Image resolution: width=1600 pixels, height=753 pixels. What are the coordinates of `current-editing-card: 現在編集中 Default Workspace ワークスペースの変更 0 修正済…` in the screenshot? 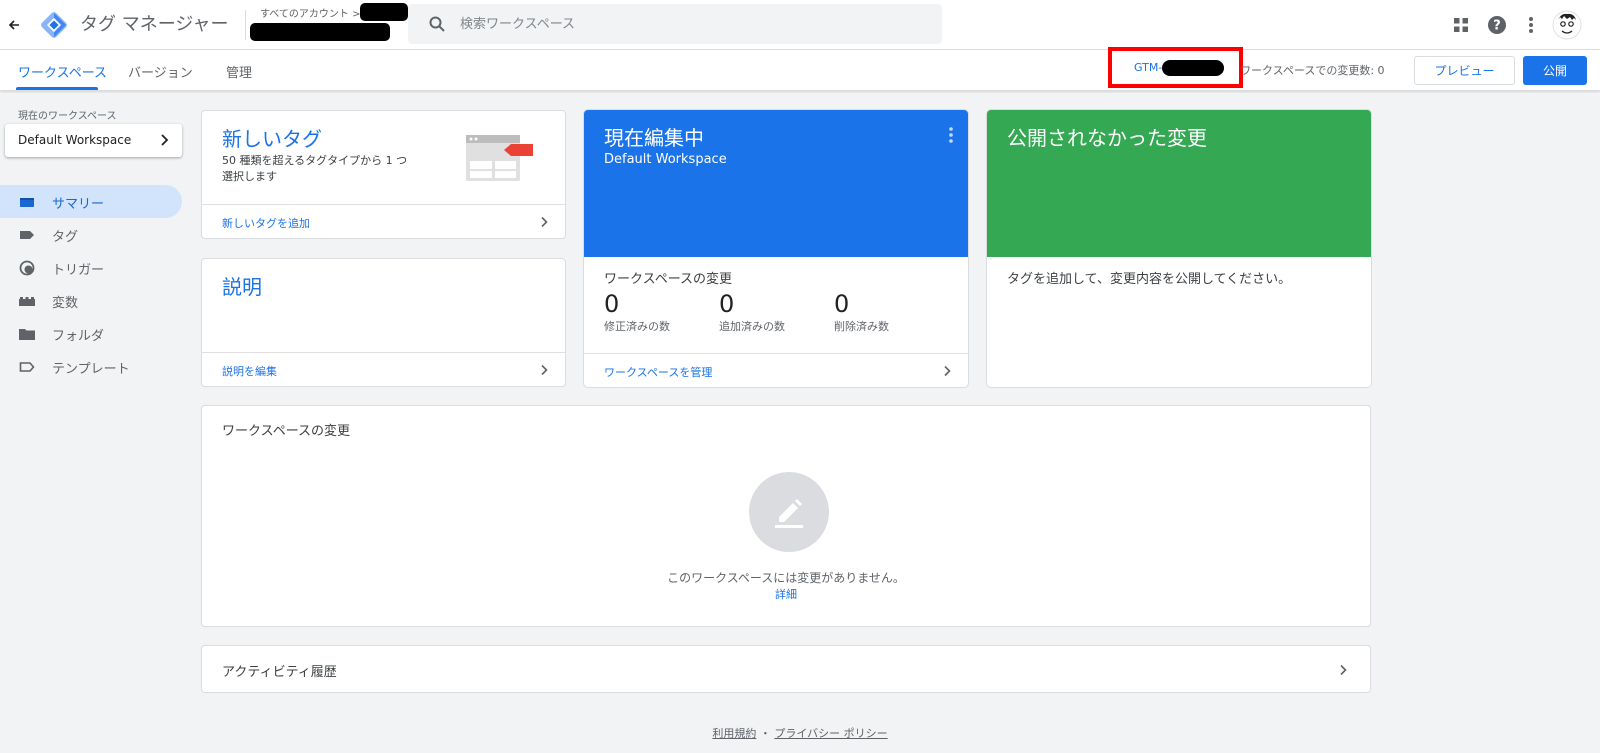 It's located at (776, 248).